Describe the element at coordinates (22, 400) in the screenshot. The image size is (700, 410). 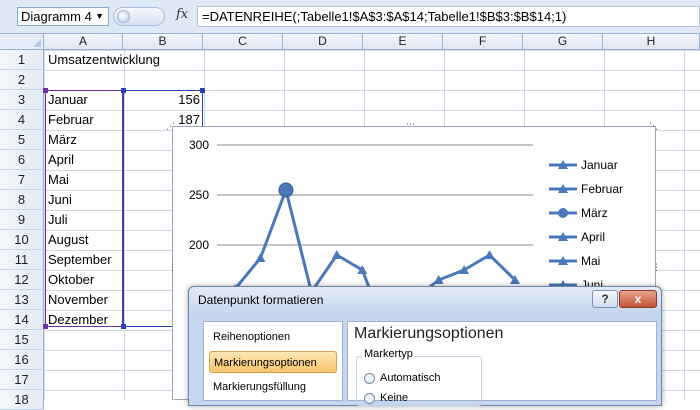
I see `row-header: 18` at that location.